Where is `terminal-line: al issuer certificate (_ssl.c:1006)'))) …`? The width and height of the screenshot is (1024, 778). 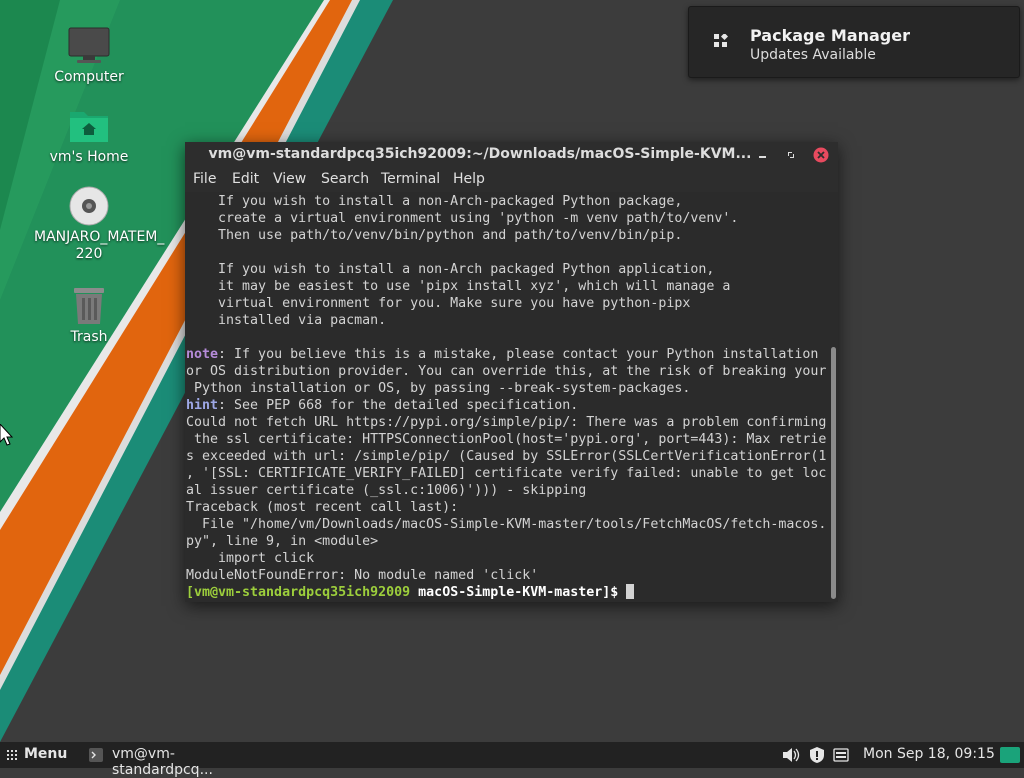 terminal-line: al issuer certificate (_ssl.c:1006)'))) … is located at coordinates (386, 490).